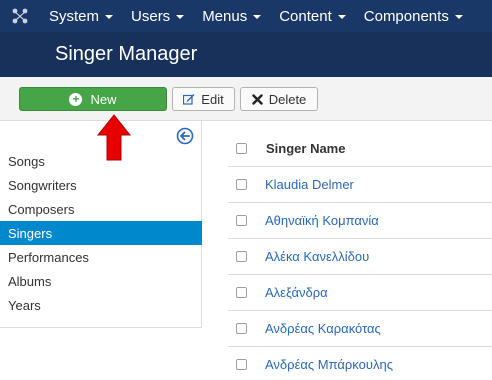 Image resolution: width=492 pixels, height=380 pixels. What do you see at coordinates (101, 281) in the screenshot?
I see `sidebar-item-albums: Albums` at bounding box center [101, 281].